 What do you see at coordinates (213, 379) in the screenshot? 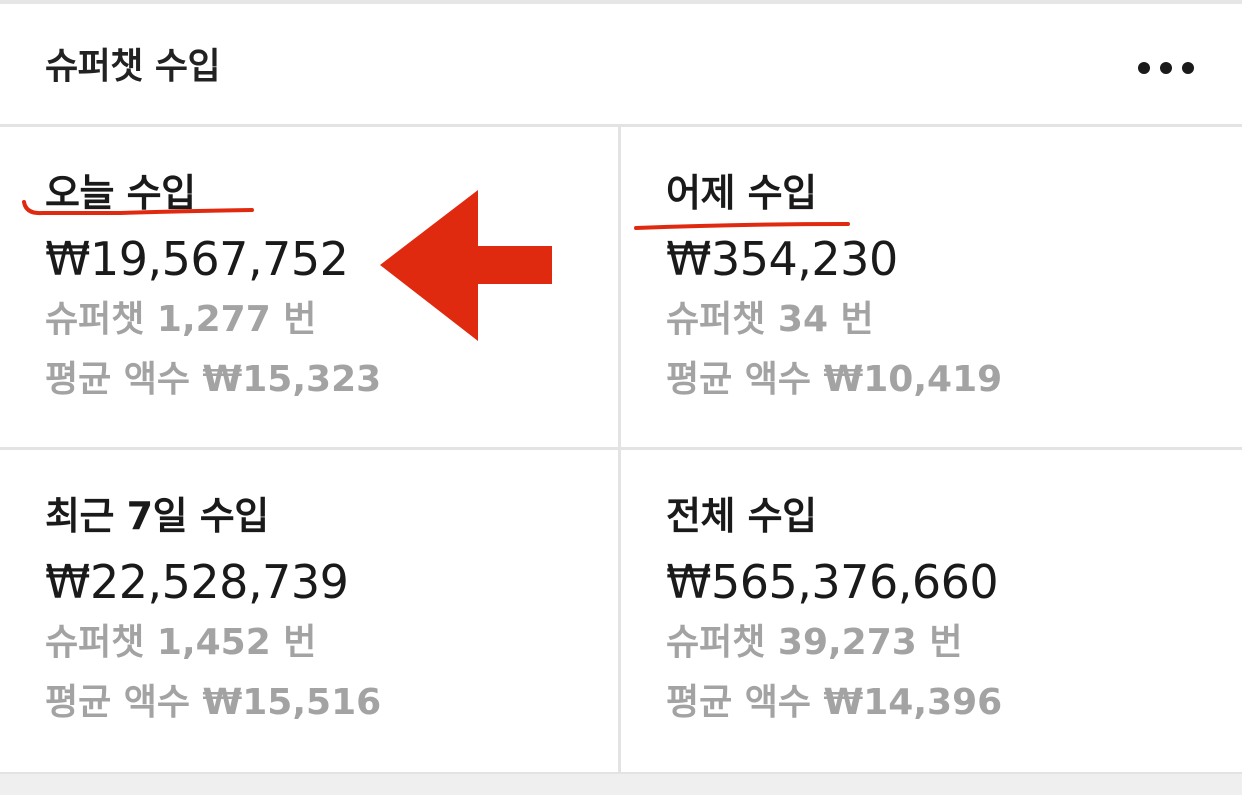
I see `card-average-amount: 평균 액수 ₩15,323` at bounding box center [213, 379].